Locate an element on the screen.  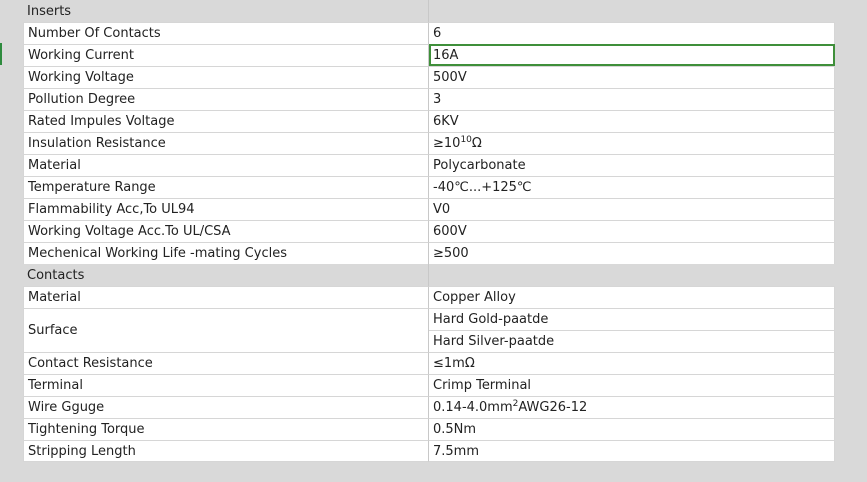
table-row: Working Voltage Acc.To UL/CSA 600V is located at coordinates (429, 231).